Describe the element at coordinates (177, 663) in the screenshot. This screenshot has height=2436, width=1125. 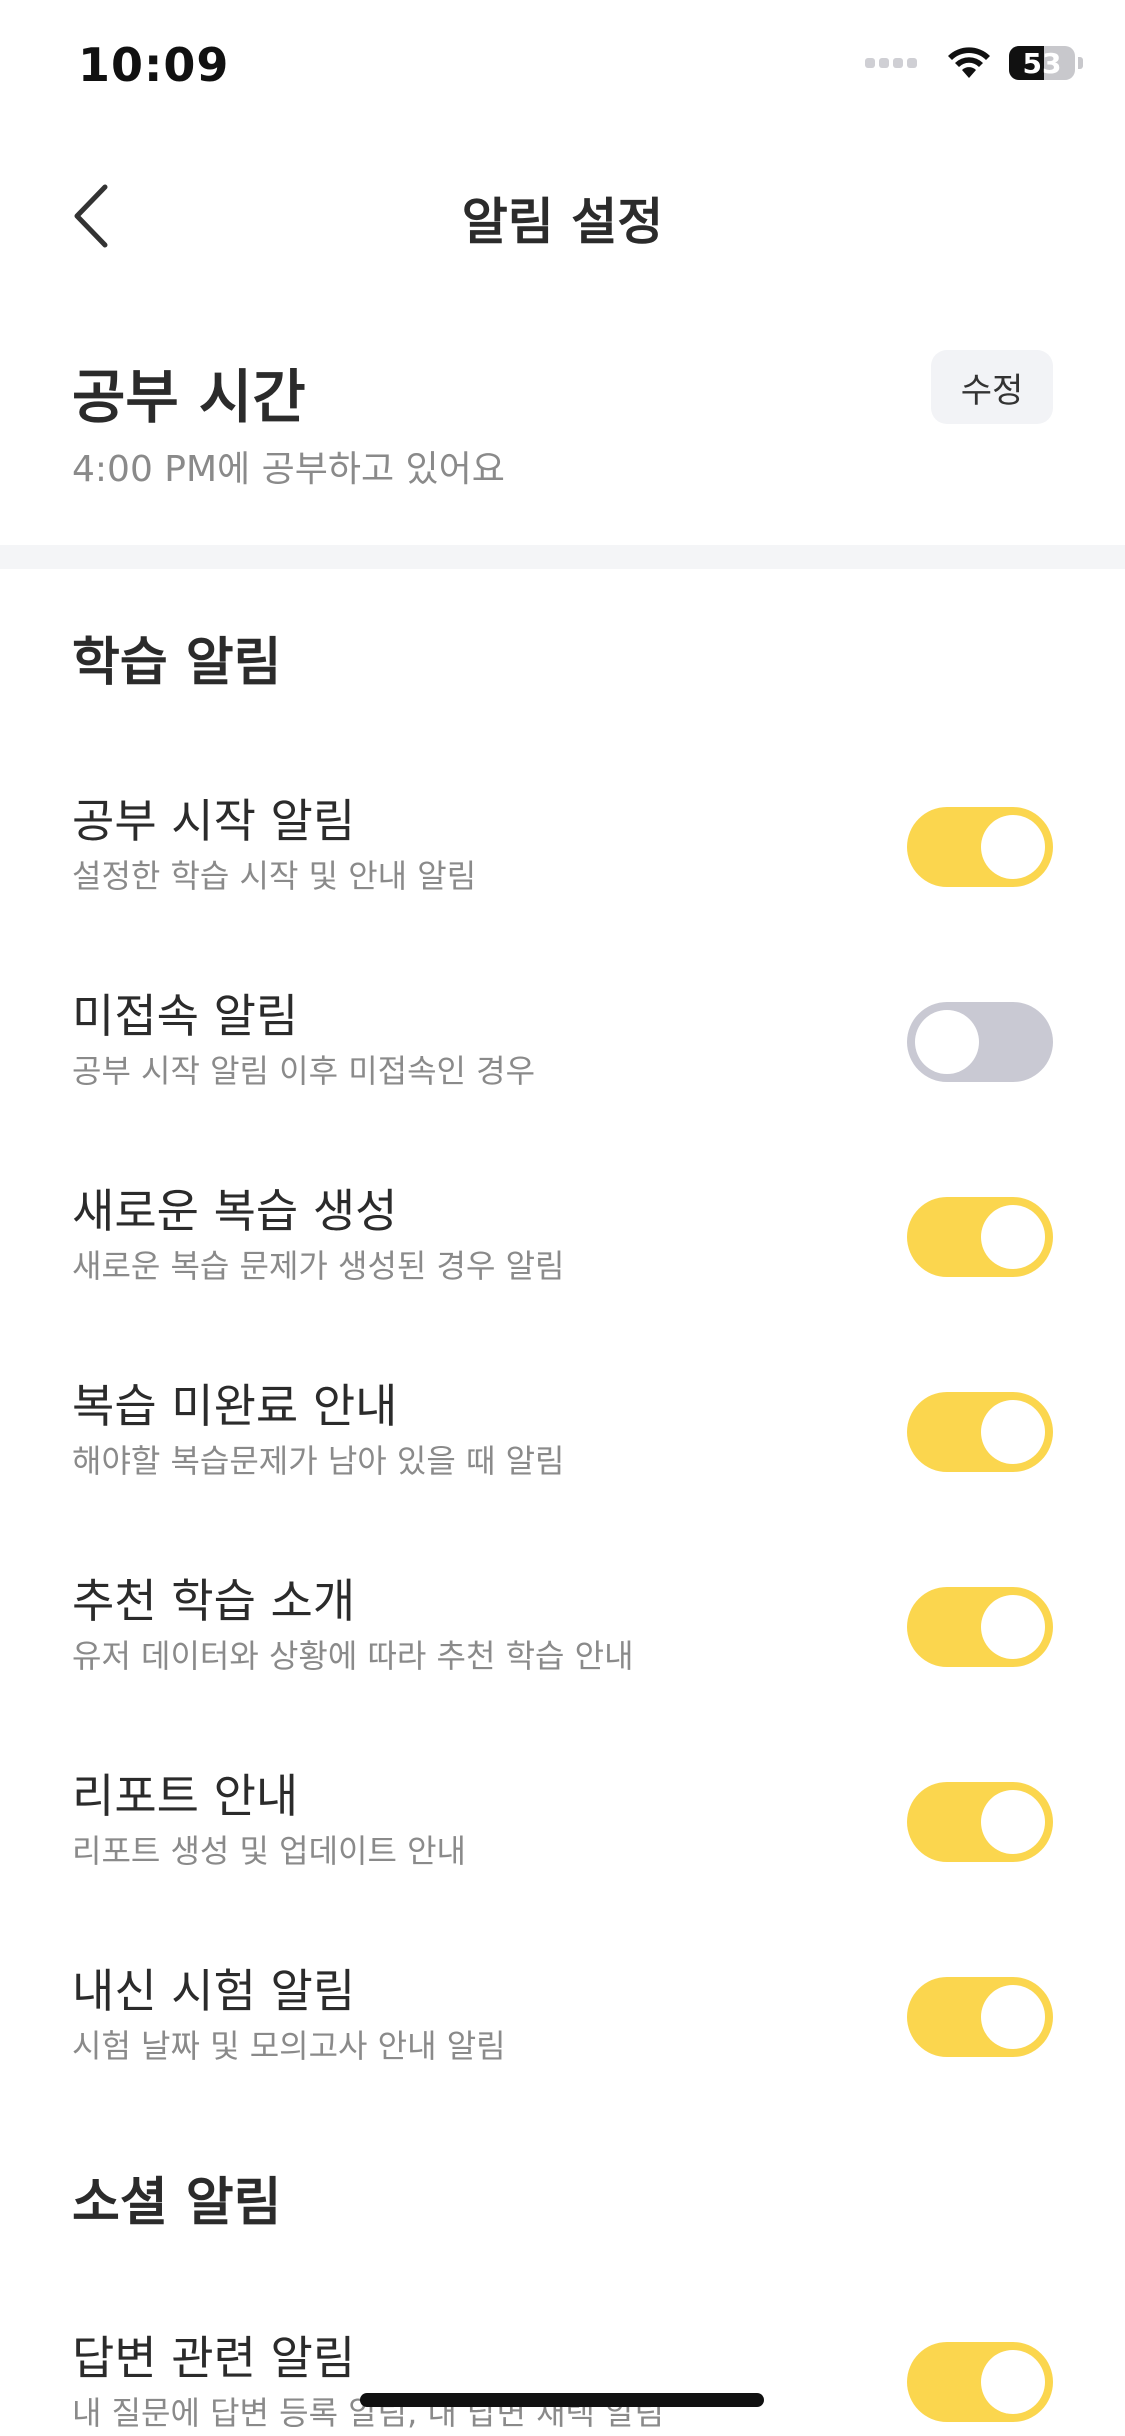
I see `learning-section-title: 학습 알림` at that location.